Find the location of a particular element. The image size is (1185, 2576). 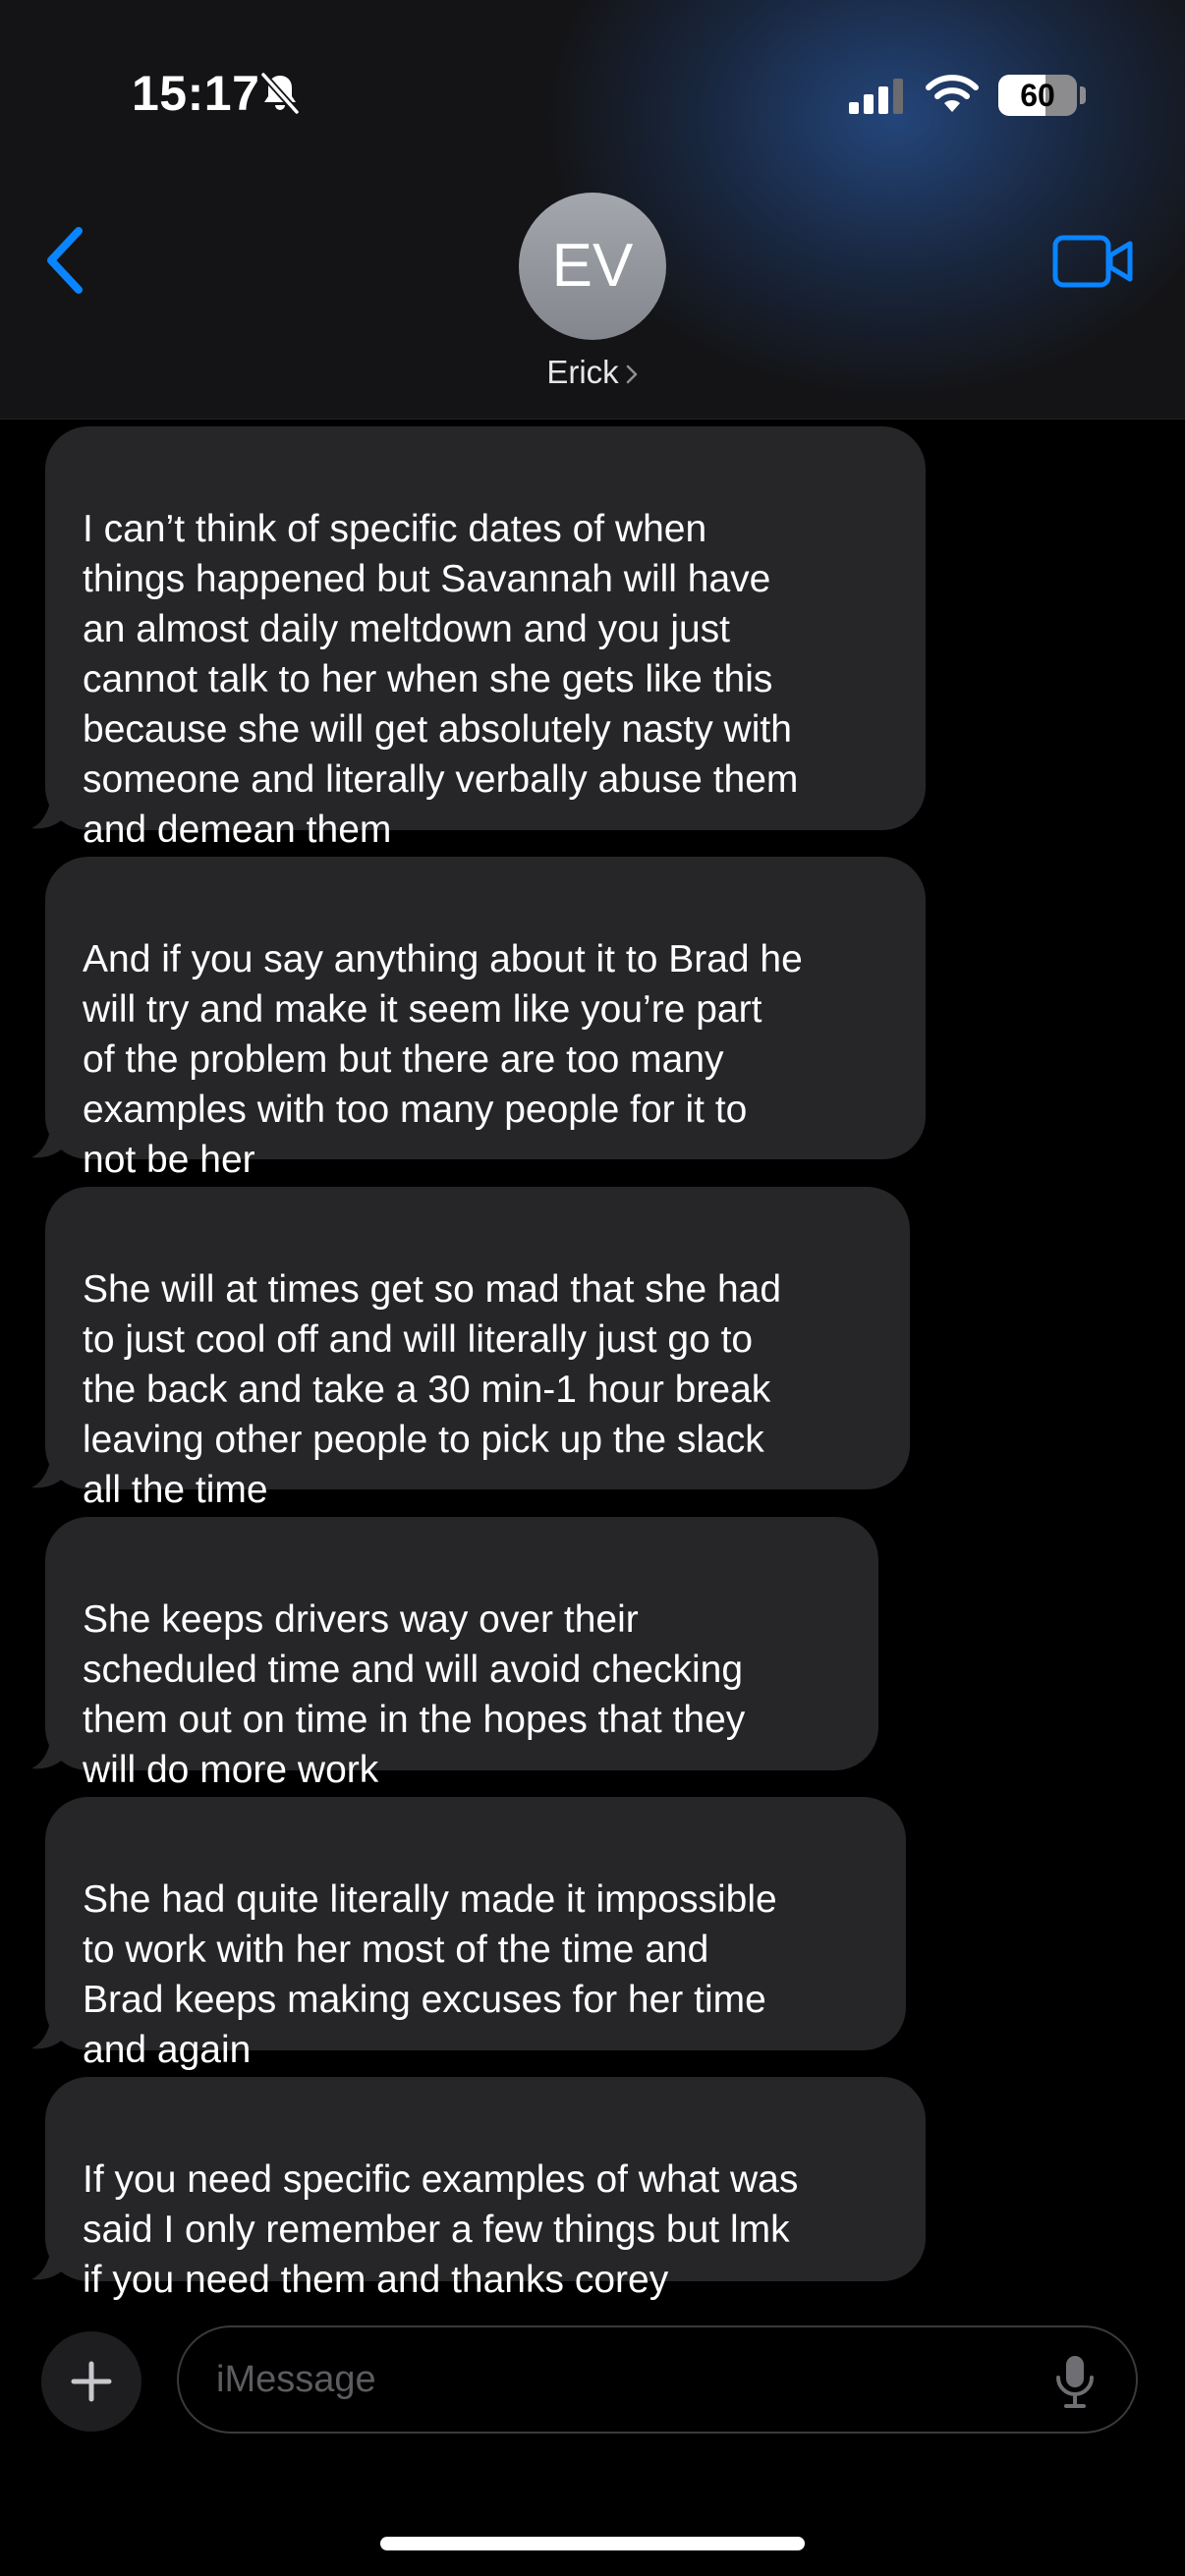

back-button is located at coordinates (68, 260).